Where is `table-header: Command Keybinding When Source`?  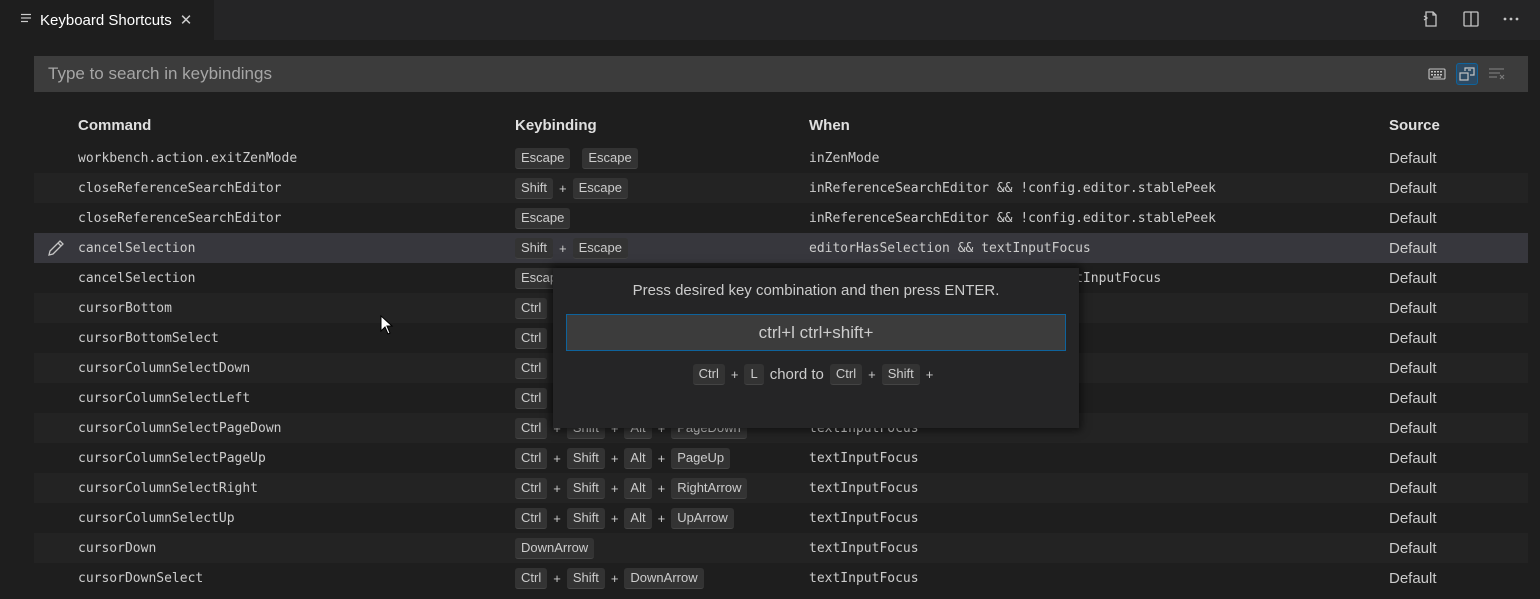
table-header: Command Keybinding When Source is located at coordinates (781, 126).